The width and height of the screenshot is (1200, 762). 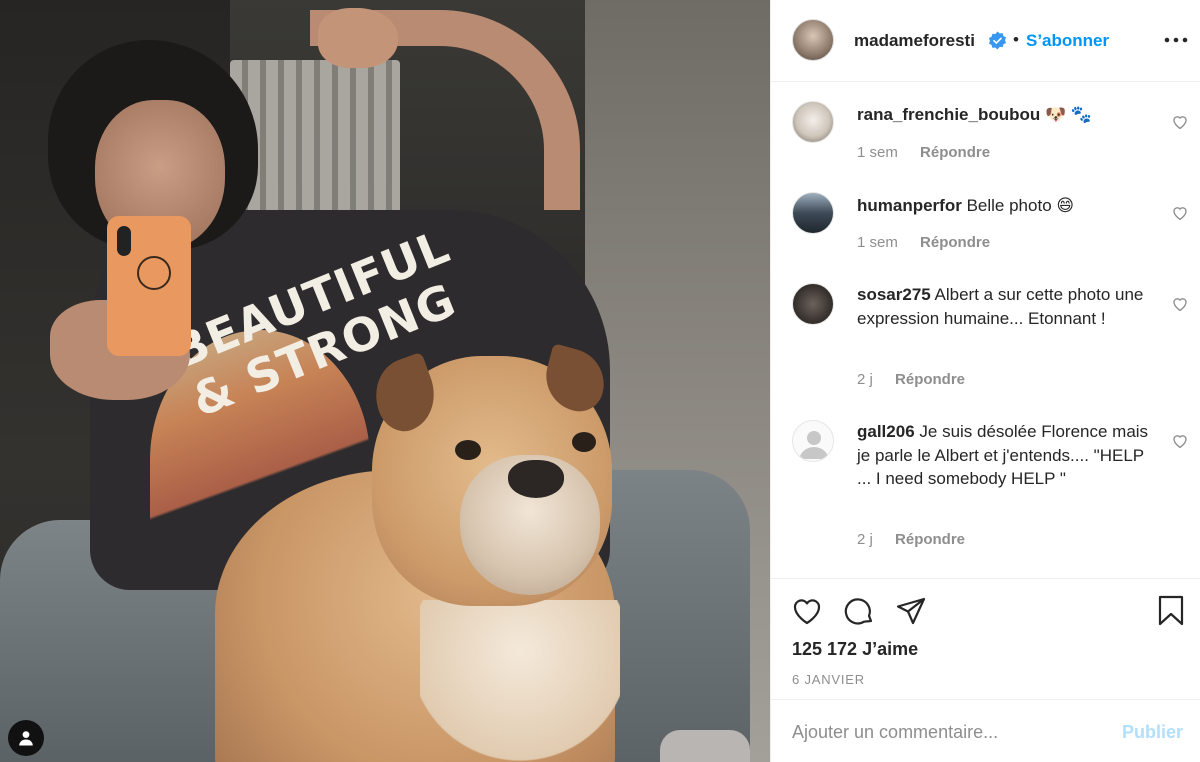 I want to click on verified-badge-icon, so click(x=997, y=40).